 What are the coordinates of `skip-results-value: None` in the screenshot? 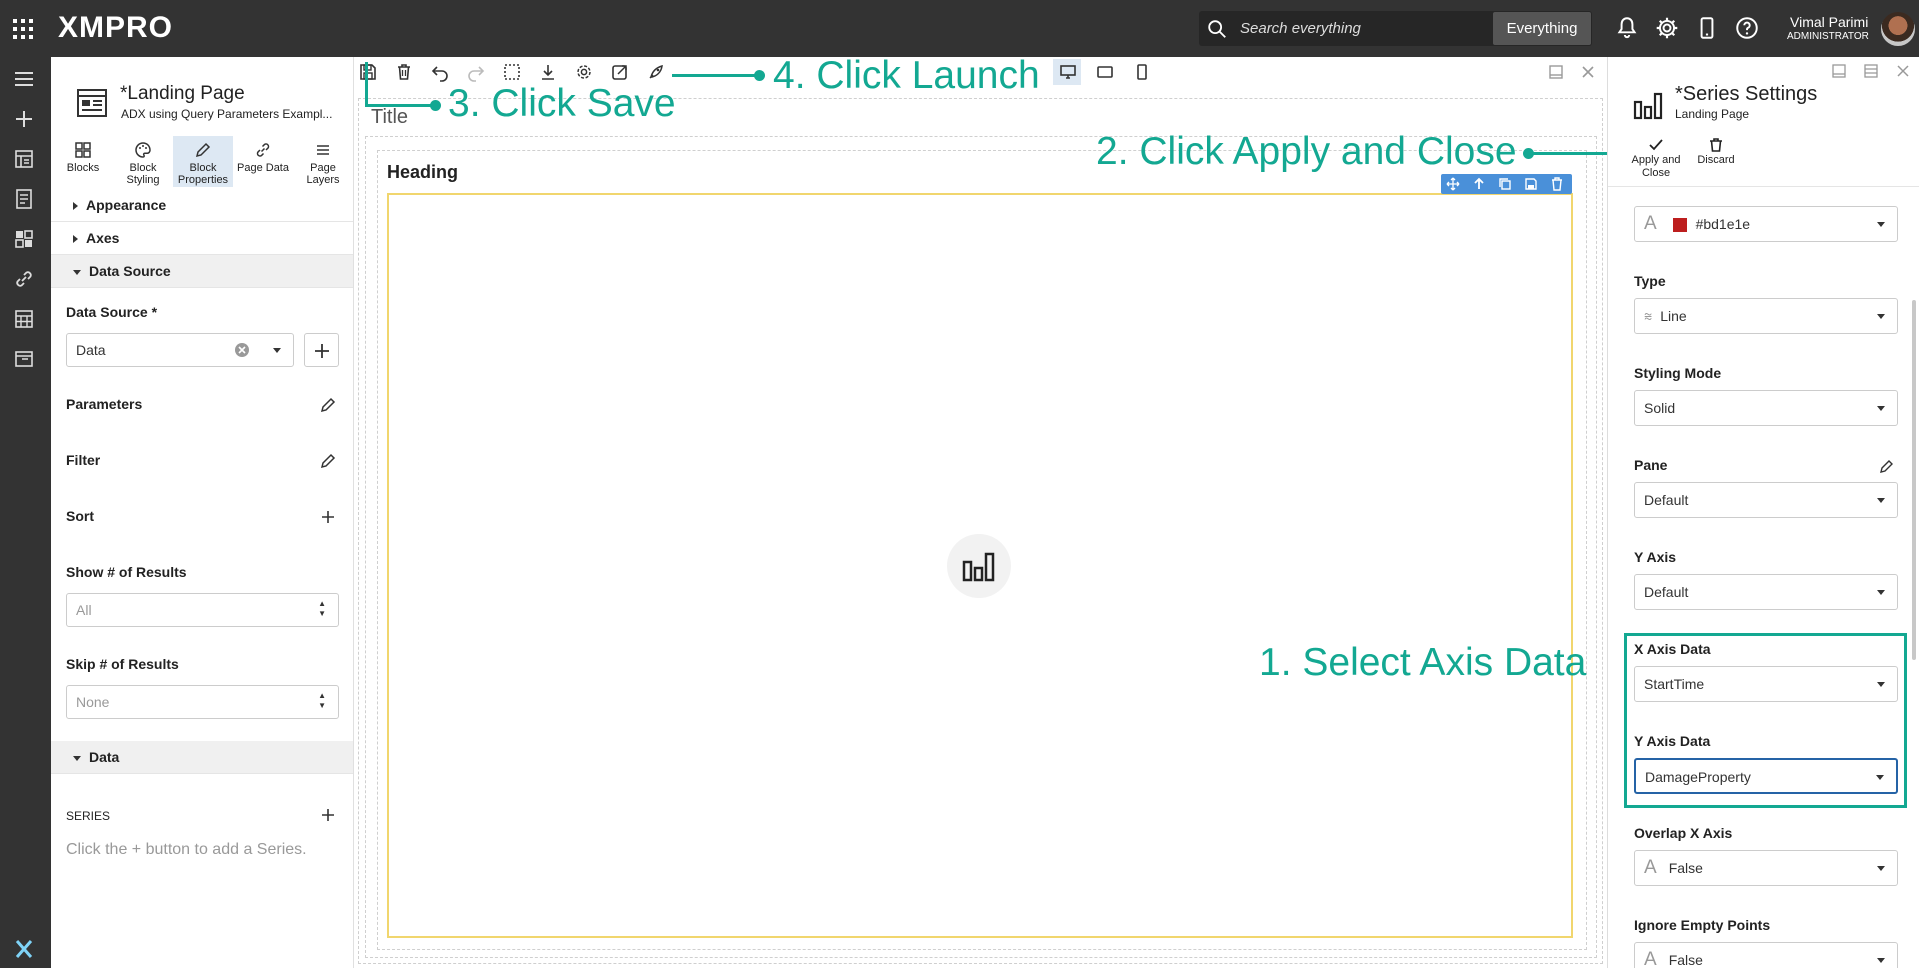 It's located at (93, 702).